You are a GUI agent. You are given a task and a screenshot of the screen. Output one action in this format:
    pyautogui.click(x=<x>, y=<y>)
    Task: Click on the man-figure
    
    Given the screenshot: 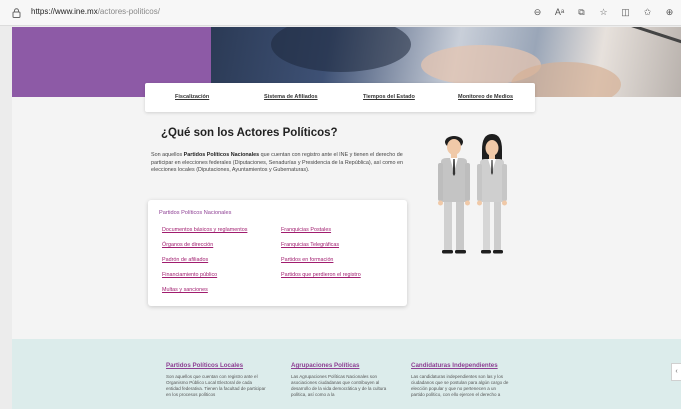 What is the action you would take?
    pyautogui.click(x=454, y=195)
    